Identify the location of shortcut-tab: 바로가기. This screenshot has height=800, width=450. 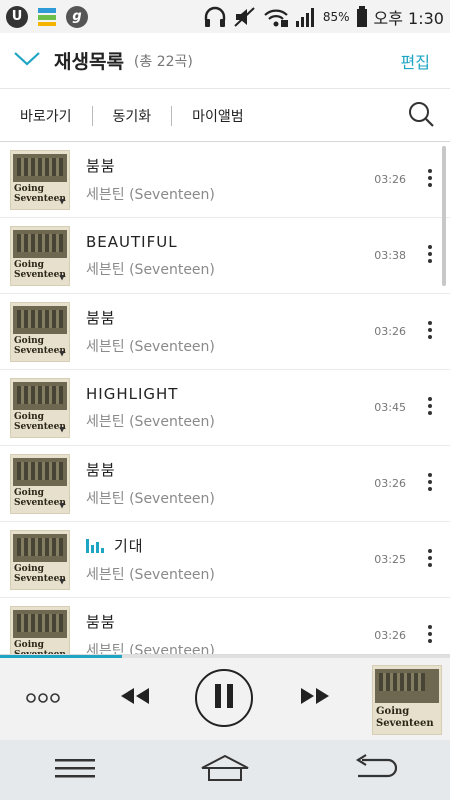
(46, 116).